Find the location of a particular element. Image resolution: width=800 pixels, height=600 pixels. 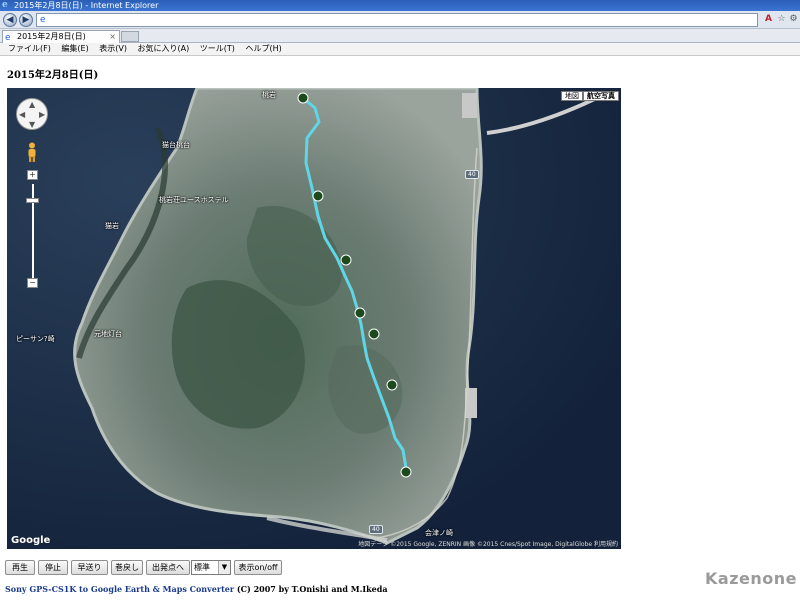

zoom-slider-handle is located at coordinates (32, 200).